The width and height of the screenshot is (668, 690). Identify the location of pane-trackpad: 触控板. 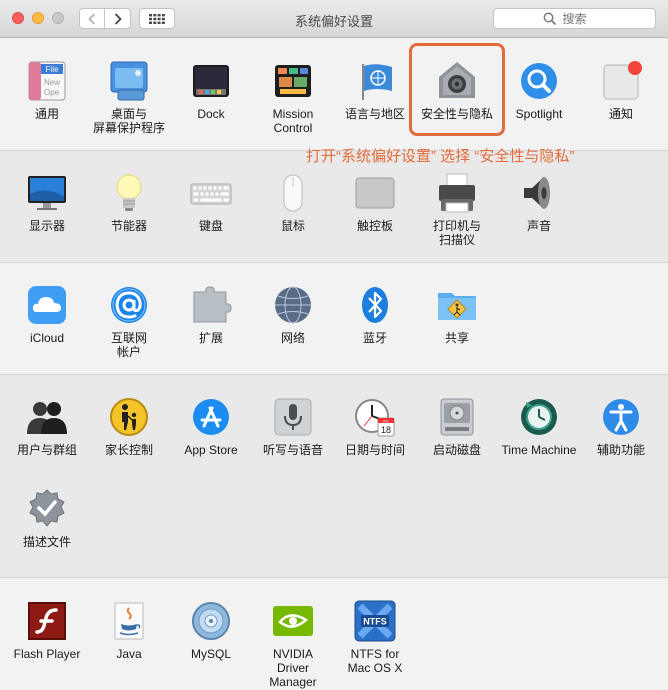
(375, 202).